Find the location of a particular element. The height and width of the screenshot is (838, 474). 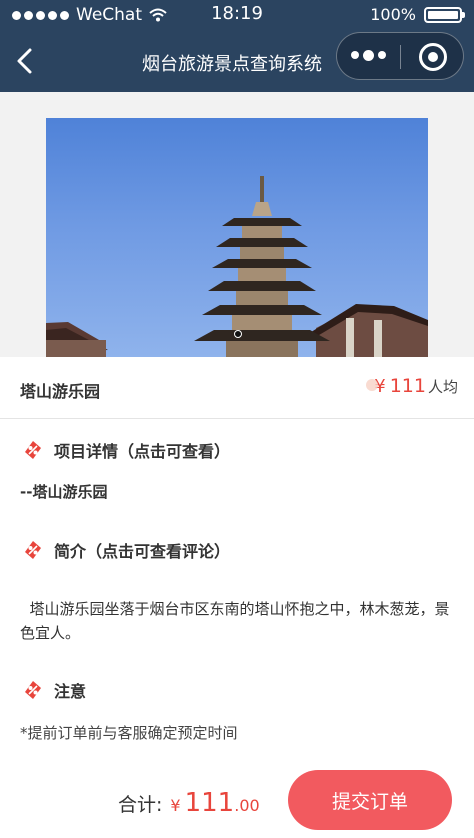

battery-icon is located at coordinates (444, 15).